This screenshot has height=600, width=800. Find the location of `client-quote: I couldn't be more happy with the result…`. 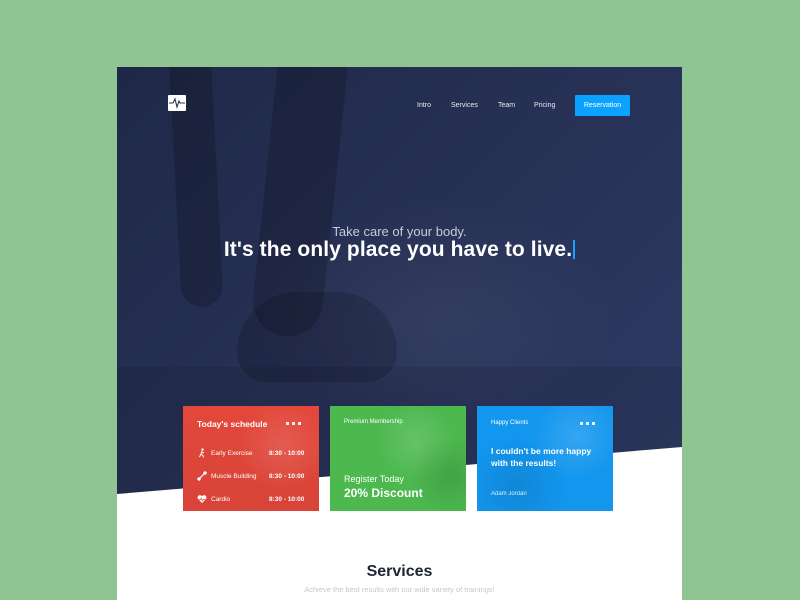

client-quote: I couldn't be more happy with the result… is located at coordinates (541, 457).